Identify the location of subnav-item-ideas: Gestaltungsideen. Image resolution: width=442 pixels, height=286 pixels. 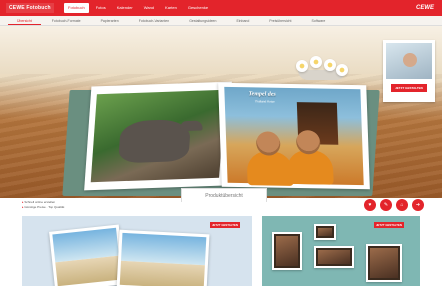
(202, 20).